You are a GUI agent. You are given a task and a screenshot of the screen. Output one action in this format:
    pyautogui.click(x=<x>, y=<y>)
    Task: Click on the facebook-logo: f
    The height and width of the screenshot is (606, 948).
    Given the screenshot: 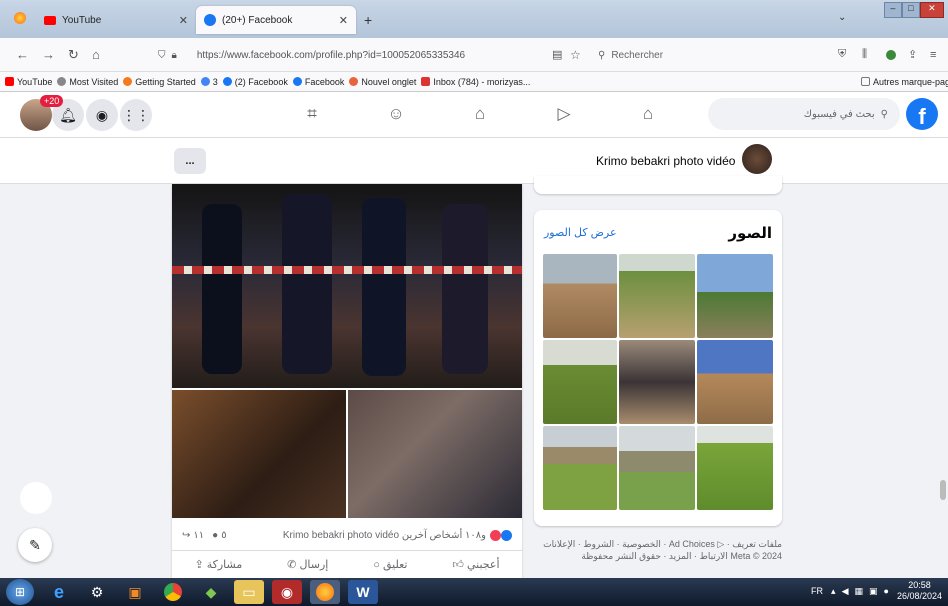 What is the action you would take?
    pyautogui.click(x=922, y=114)
    